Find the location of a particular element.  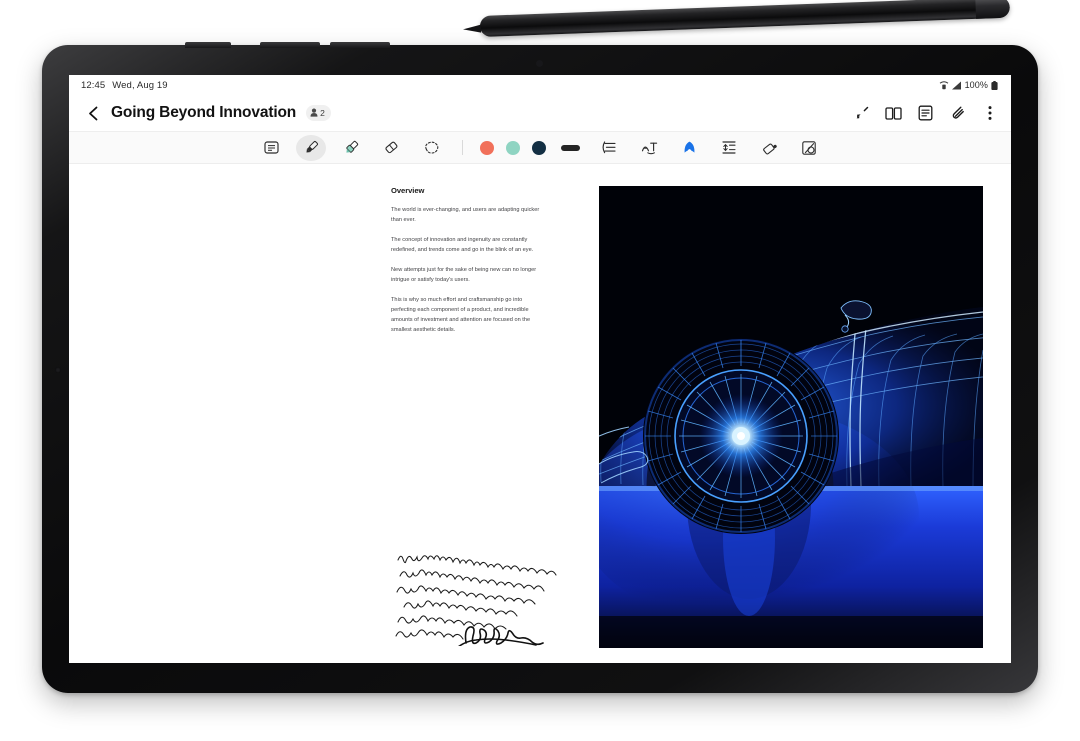

header-actions is located at coordinates (925, 113).